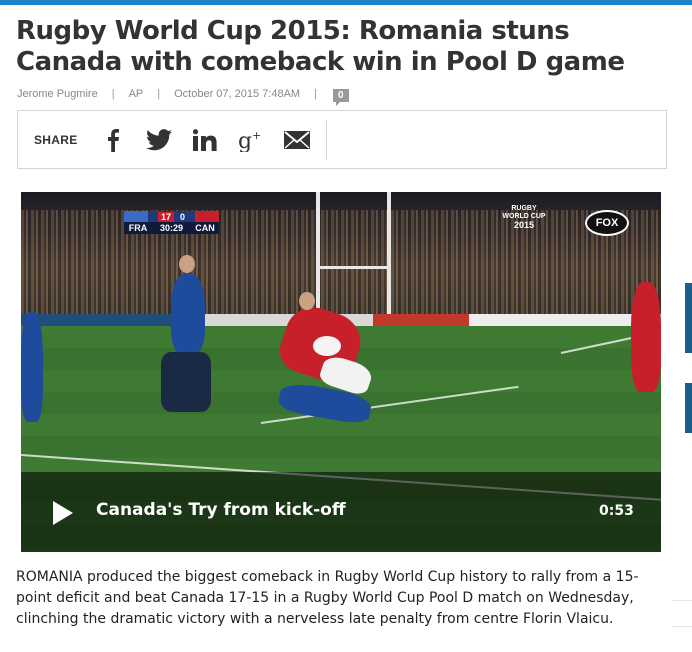 The image size is (692, 652). I want to click on fox-sports-logo: FOX, so click(607, 223).